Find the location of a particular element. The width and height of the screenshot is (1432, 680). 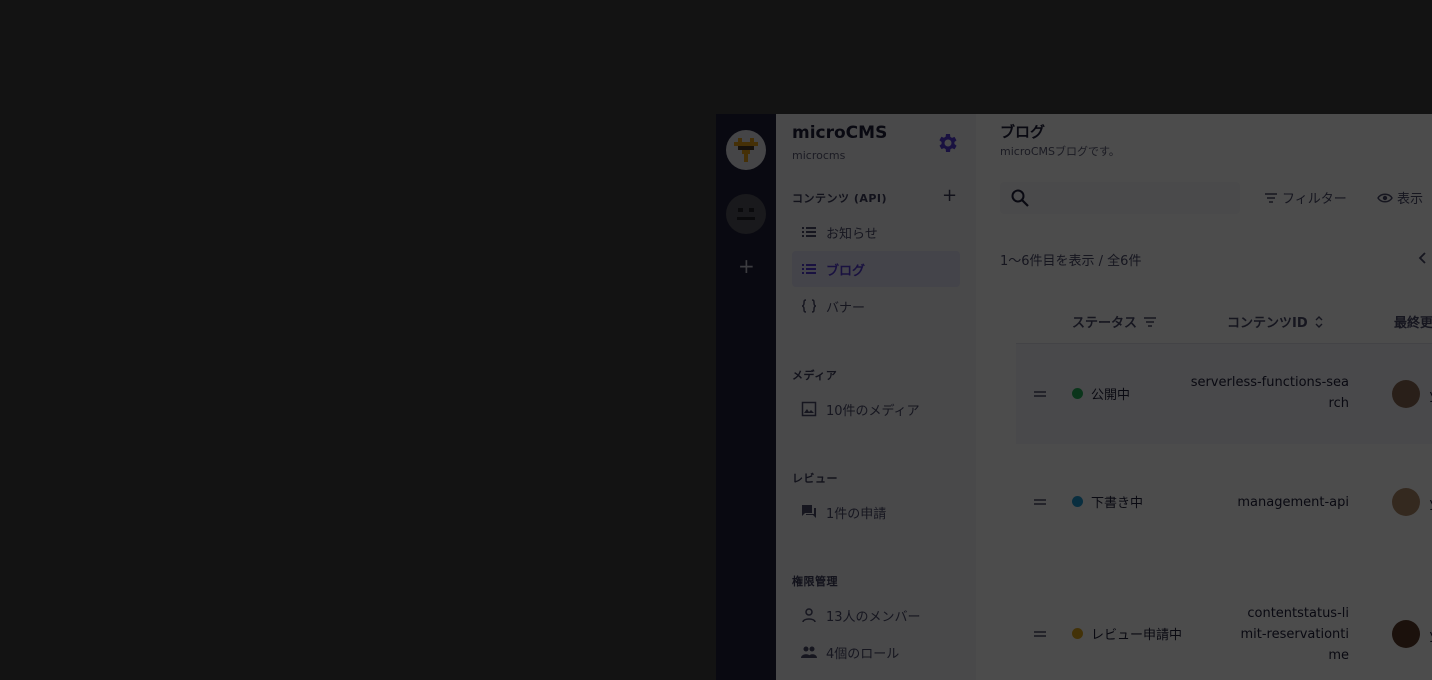

people-icon is located at coordinates (809, 652).